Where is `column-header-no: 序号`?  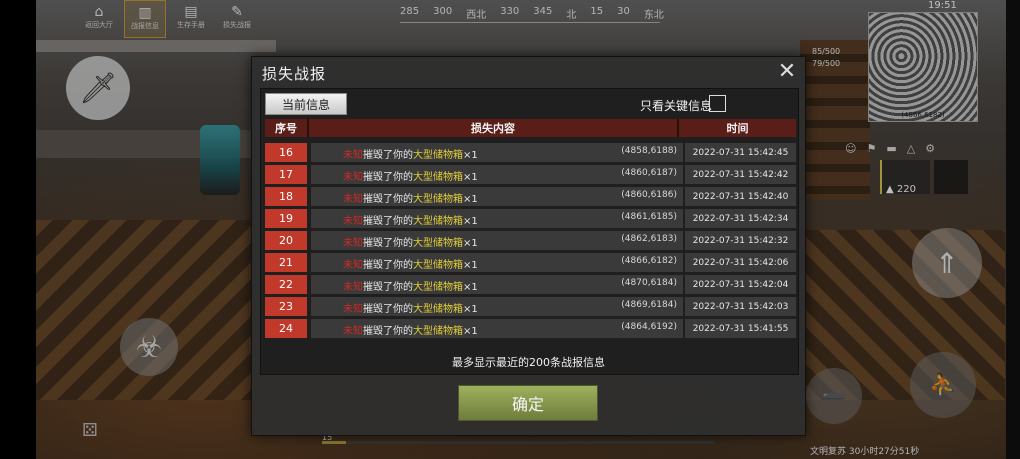 column-header-no: 序号 is located at coordinates (286, 128).